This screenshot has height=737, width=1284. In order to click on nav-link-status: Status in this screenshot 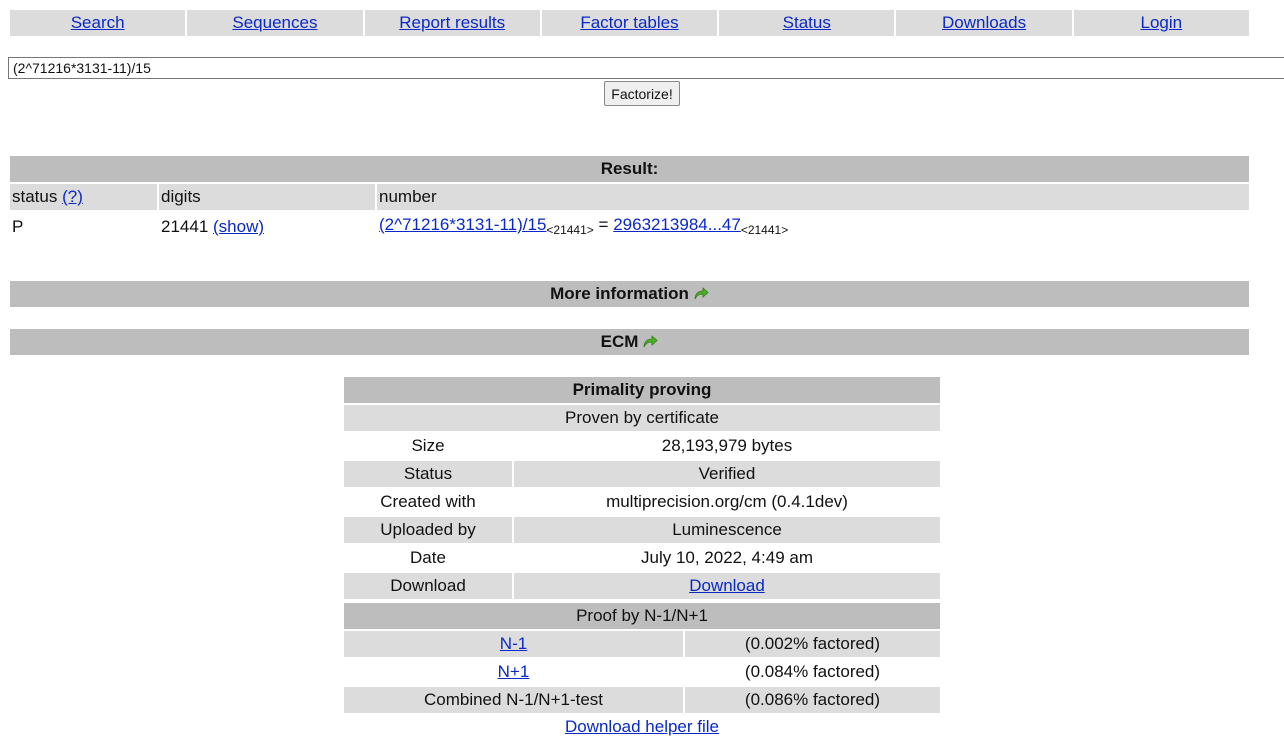, I will do `click(807, 22)`.